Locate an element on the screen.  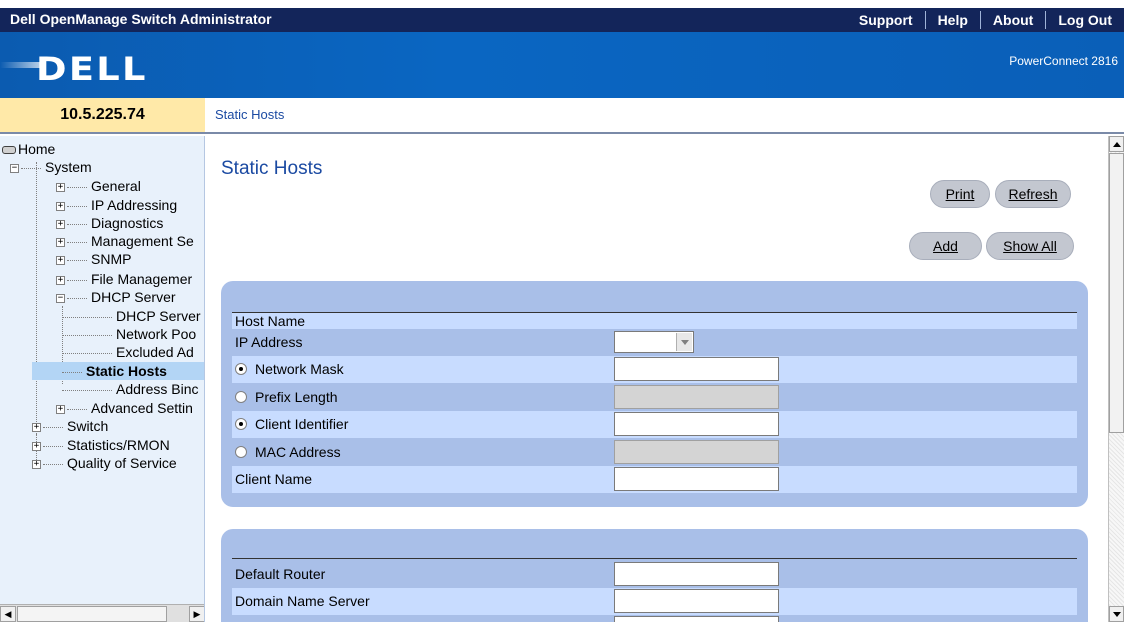
tree-item-address-binding: Address Binc is located at coordinates (130, 389).